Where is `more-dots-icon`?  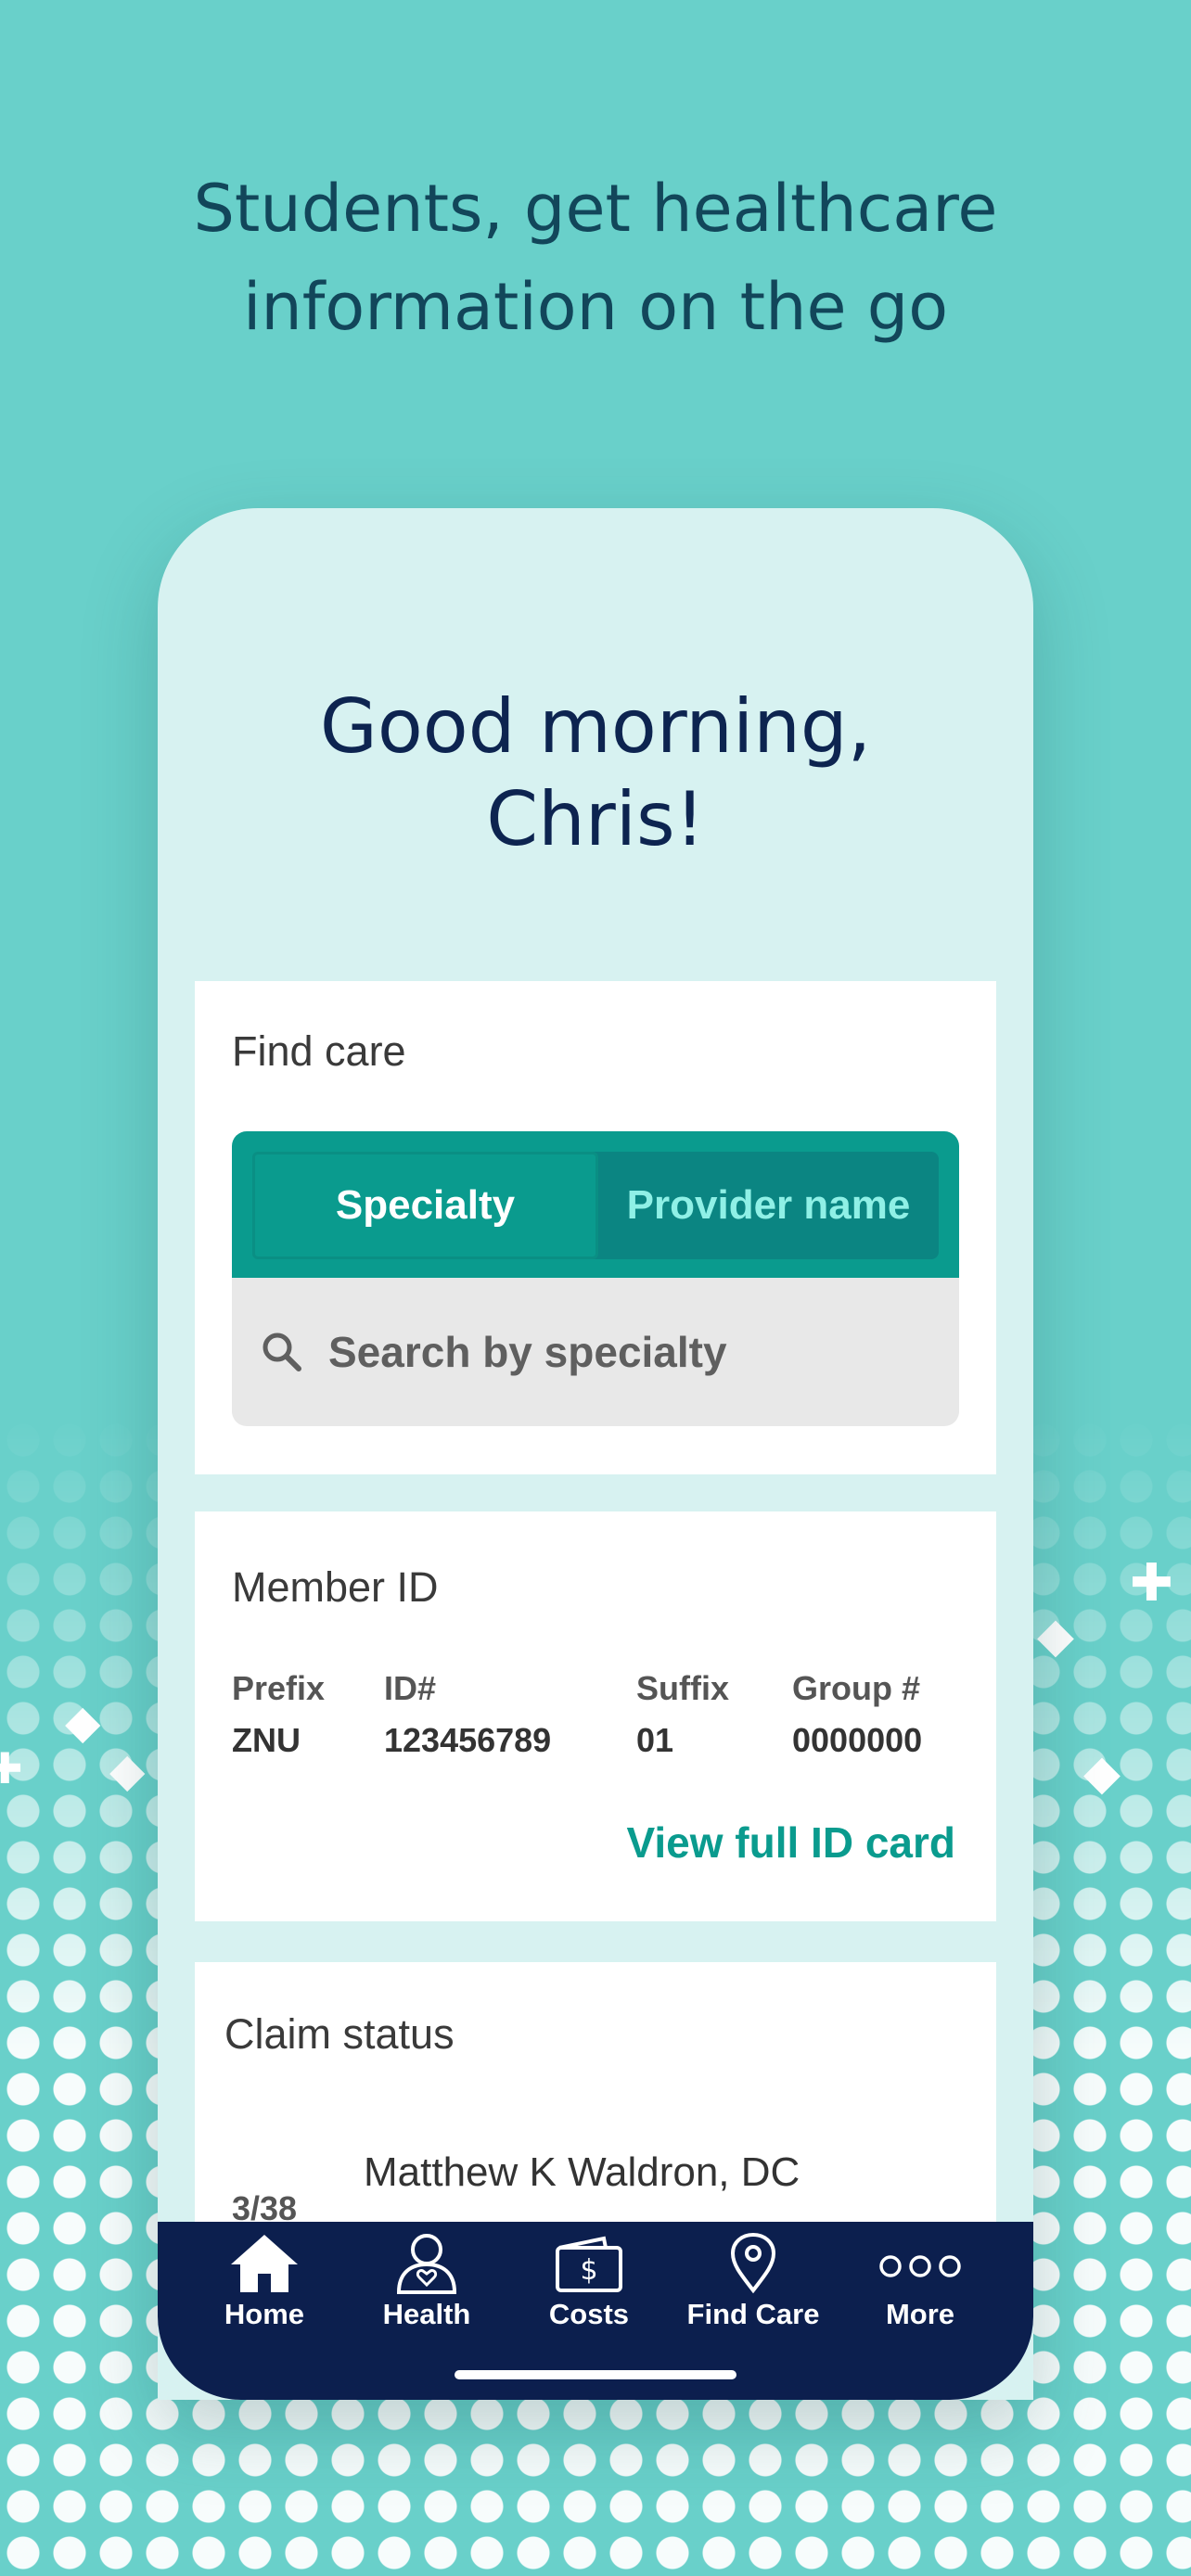 more-dots-icon is located at coordinates (920, 2266).